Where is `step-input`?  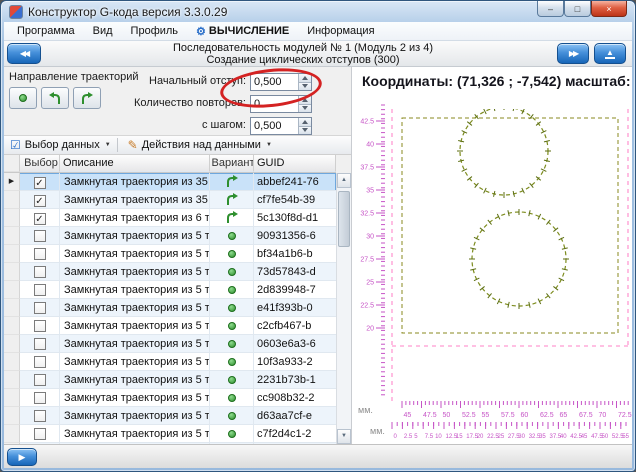 step-input is located at coordinates (274, 126).